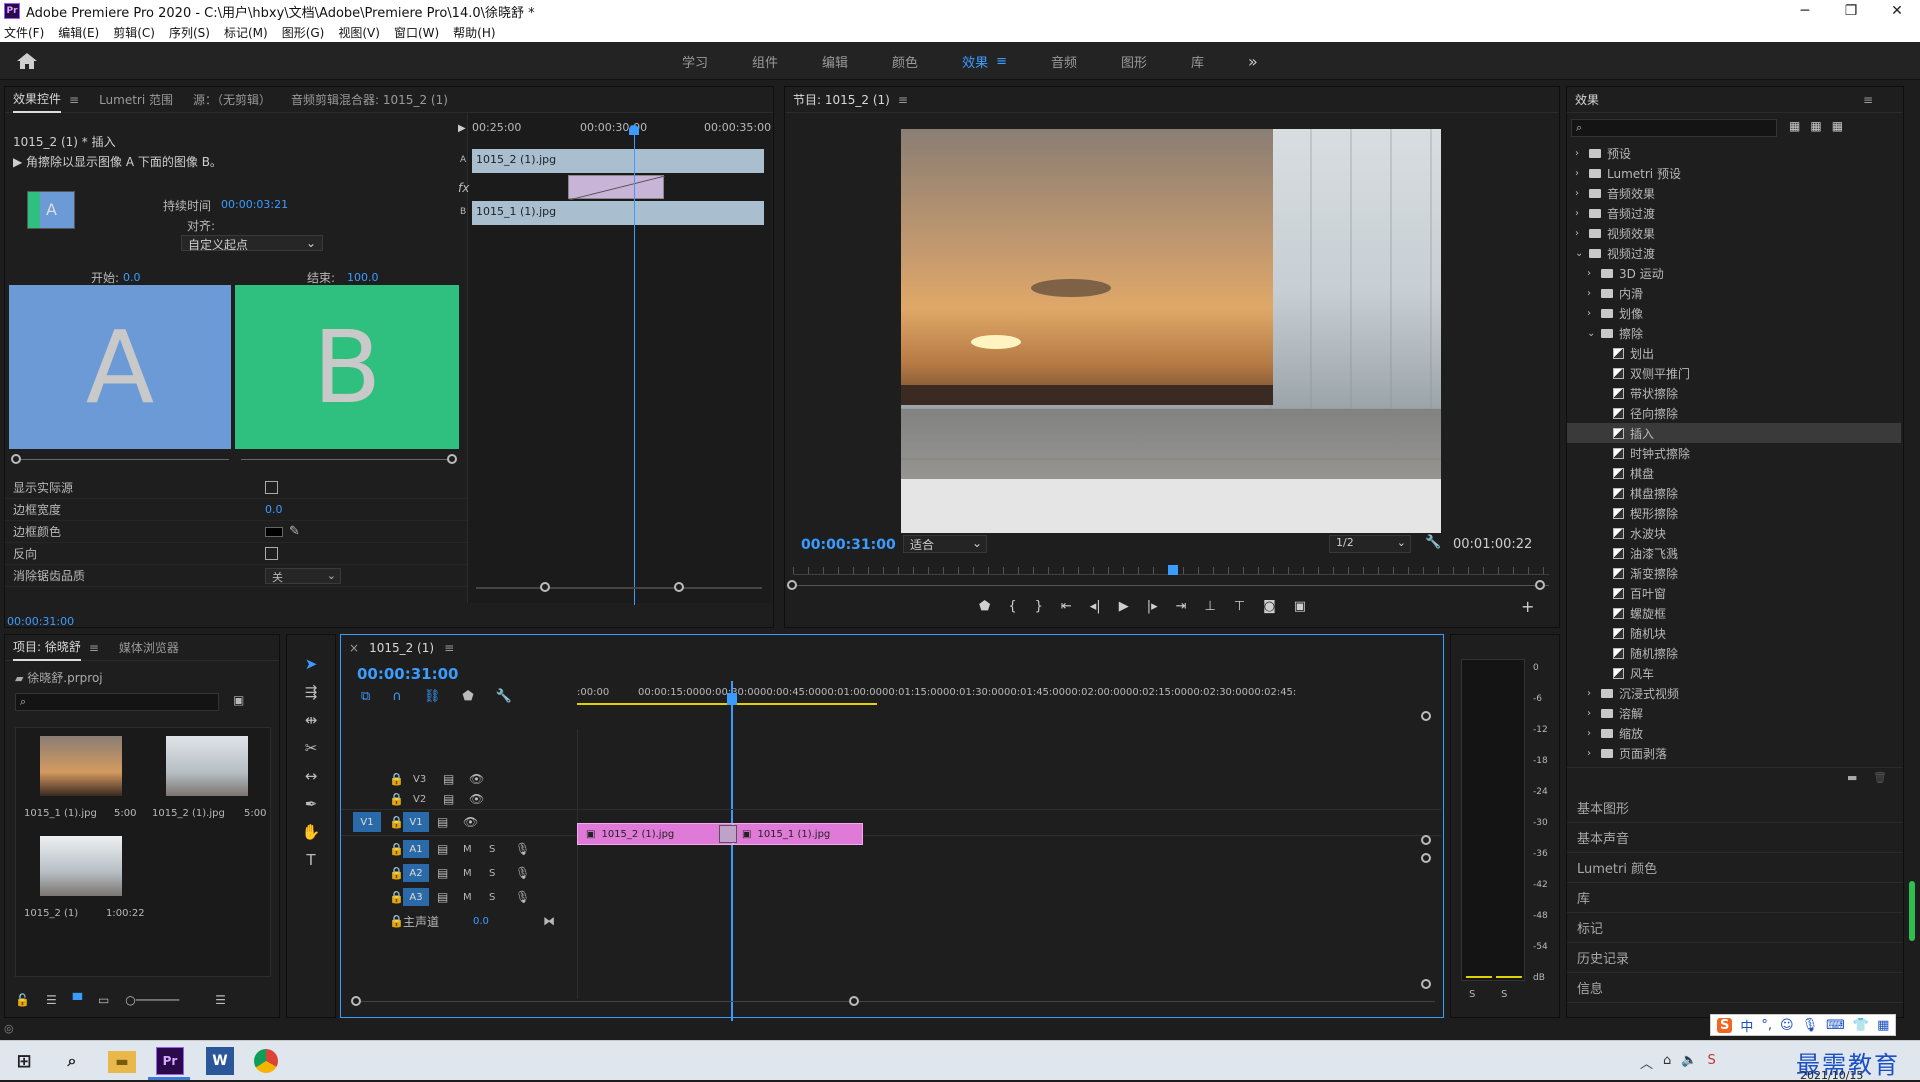  What do you see at coordinates (695, 61) in the screenshot?
I see `workspace-learn: 学习` at bounding box center [695, 61].